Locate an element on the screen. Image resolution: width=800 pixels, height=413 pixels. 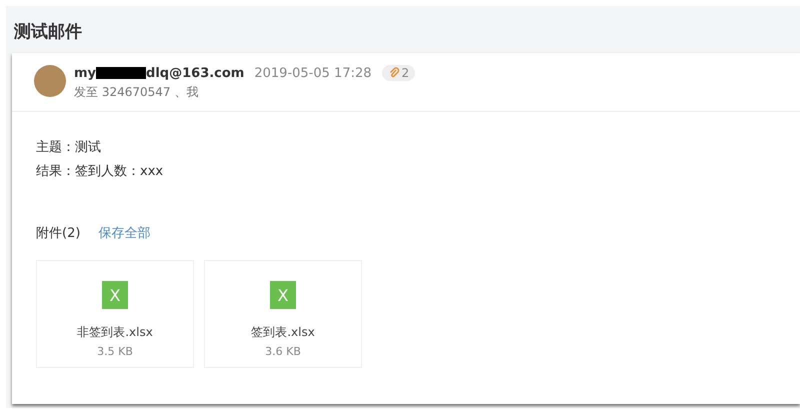
sender-prefix: my is located at coordinates (85, 73).